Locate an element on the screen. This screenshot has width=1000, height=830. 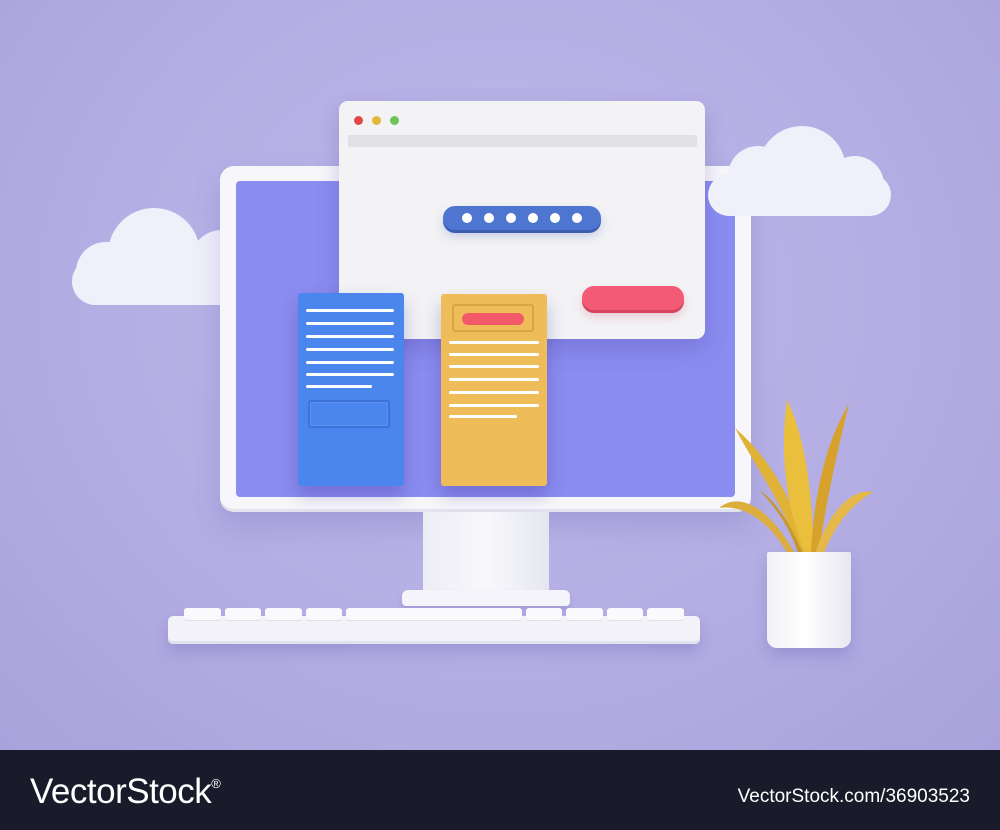
close-dot is located at coordinates (358, 120).